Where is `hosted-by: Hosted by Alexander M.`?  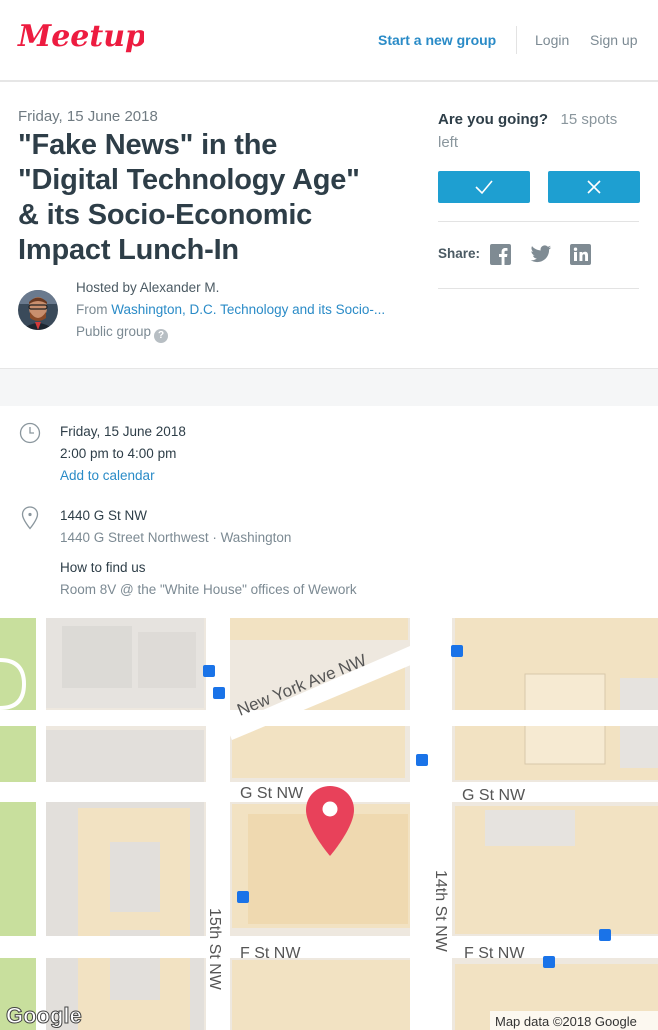 hosted-by: Hosted by Alexander M. is located at coordinates (148, 287).